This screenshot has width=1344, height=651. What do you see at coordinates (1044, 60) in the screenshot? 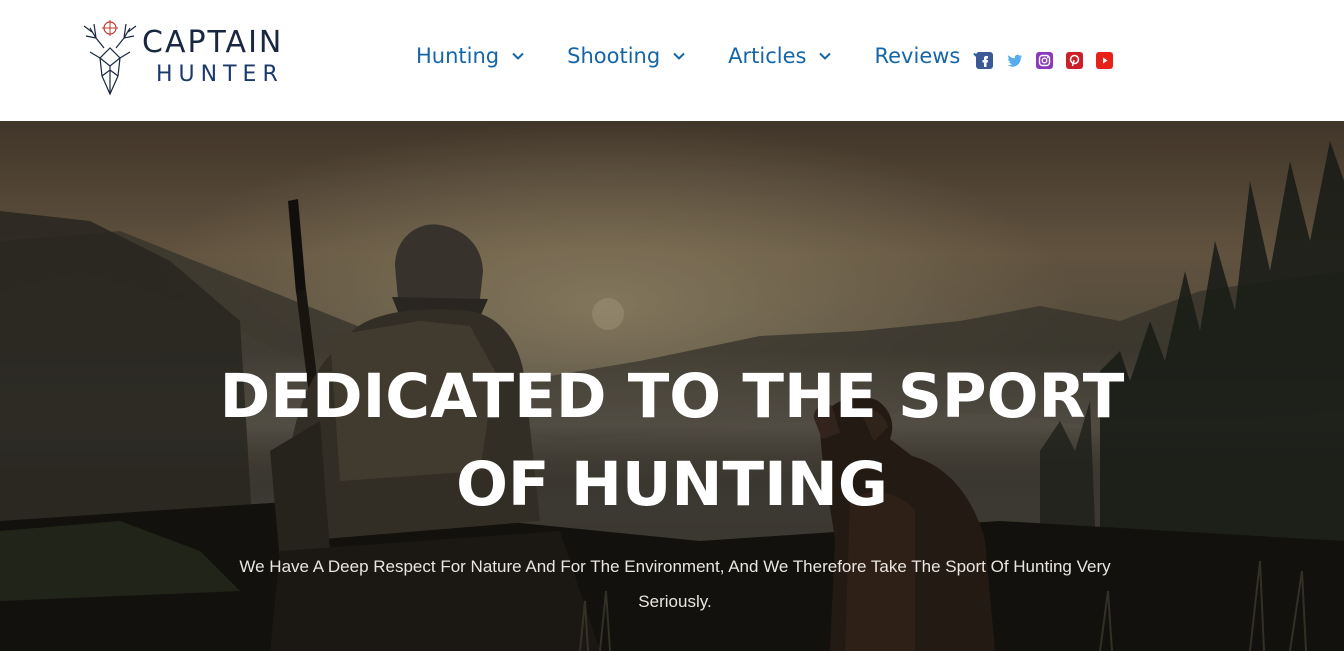
I see `instagram-icon` at bounding box center [1044, 60].